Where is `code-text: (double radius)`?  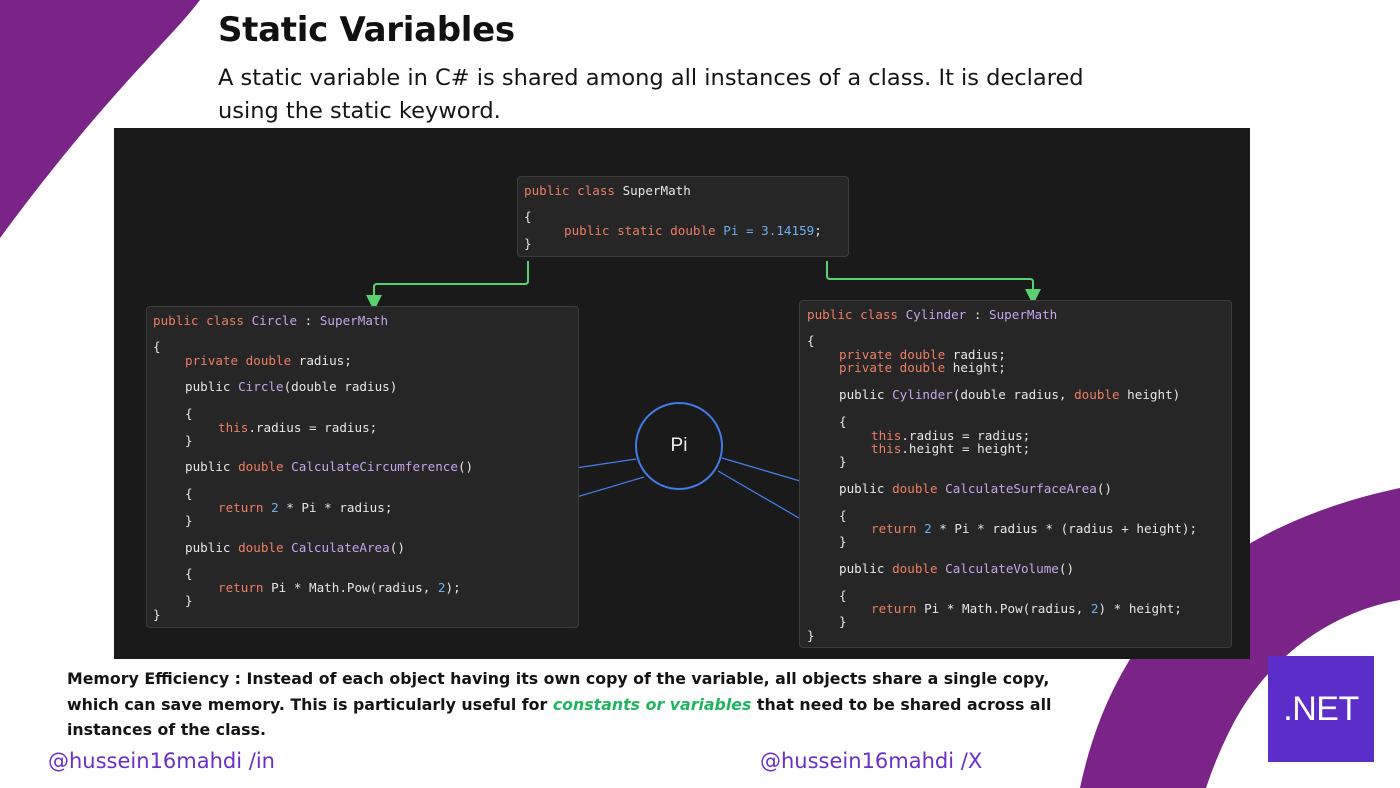
code-text: (double radius) is located at coordinates (340, 386).